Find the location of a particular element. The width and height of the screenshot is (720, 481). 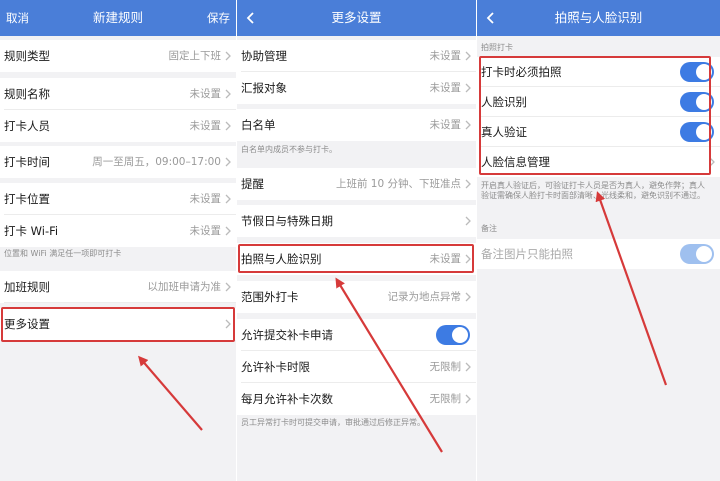

arrow-to-photo-options is located at coordinates (631, 288).